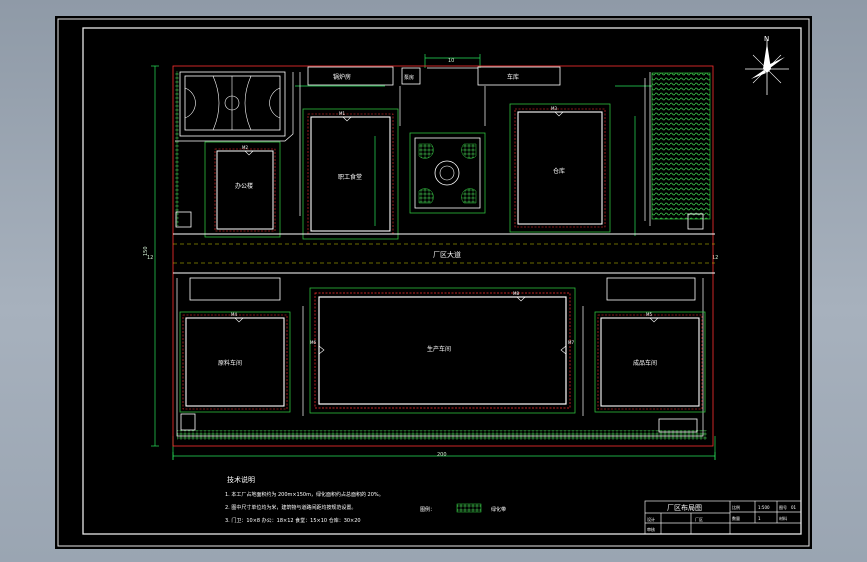 Image resolution: width=867 pixels, height=562 pixels. Describe the element at coordinates (146, 251) in the screenshot. I see `dim-total-height: 150` at that location.